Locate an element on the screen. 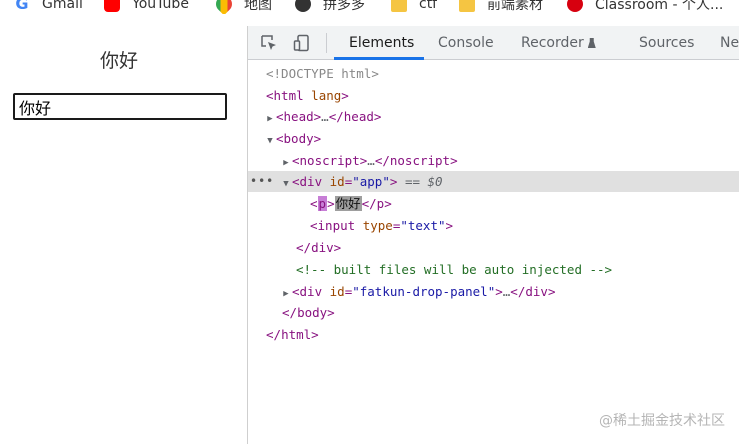 This screenshot has width=739, height=444. inspect-element-icon is located at coordinates (269, 43).